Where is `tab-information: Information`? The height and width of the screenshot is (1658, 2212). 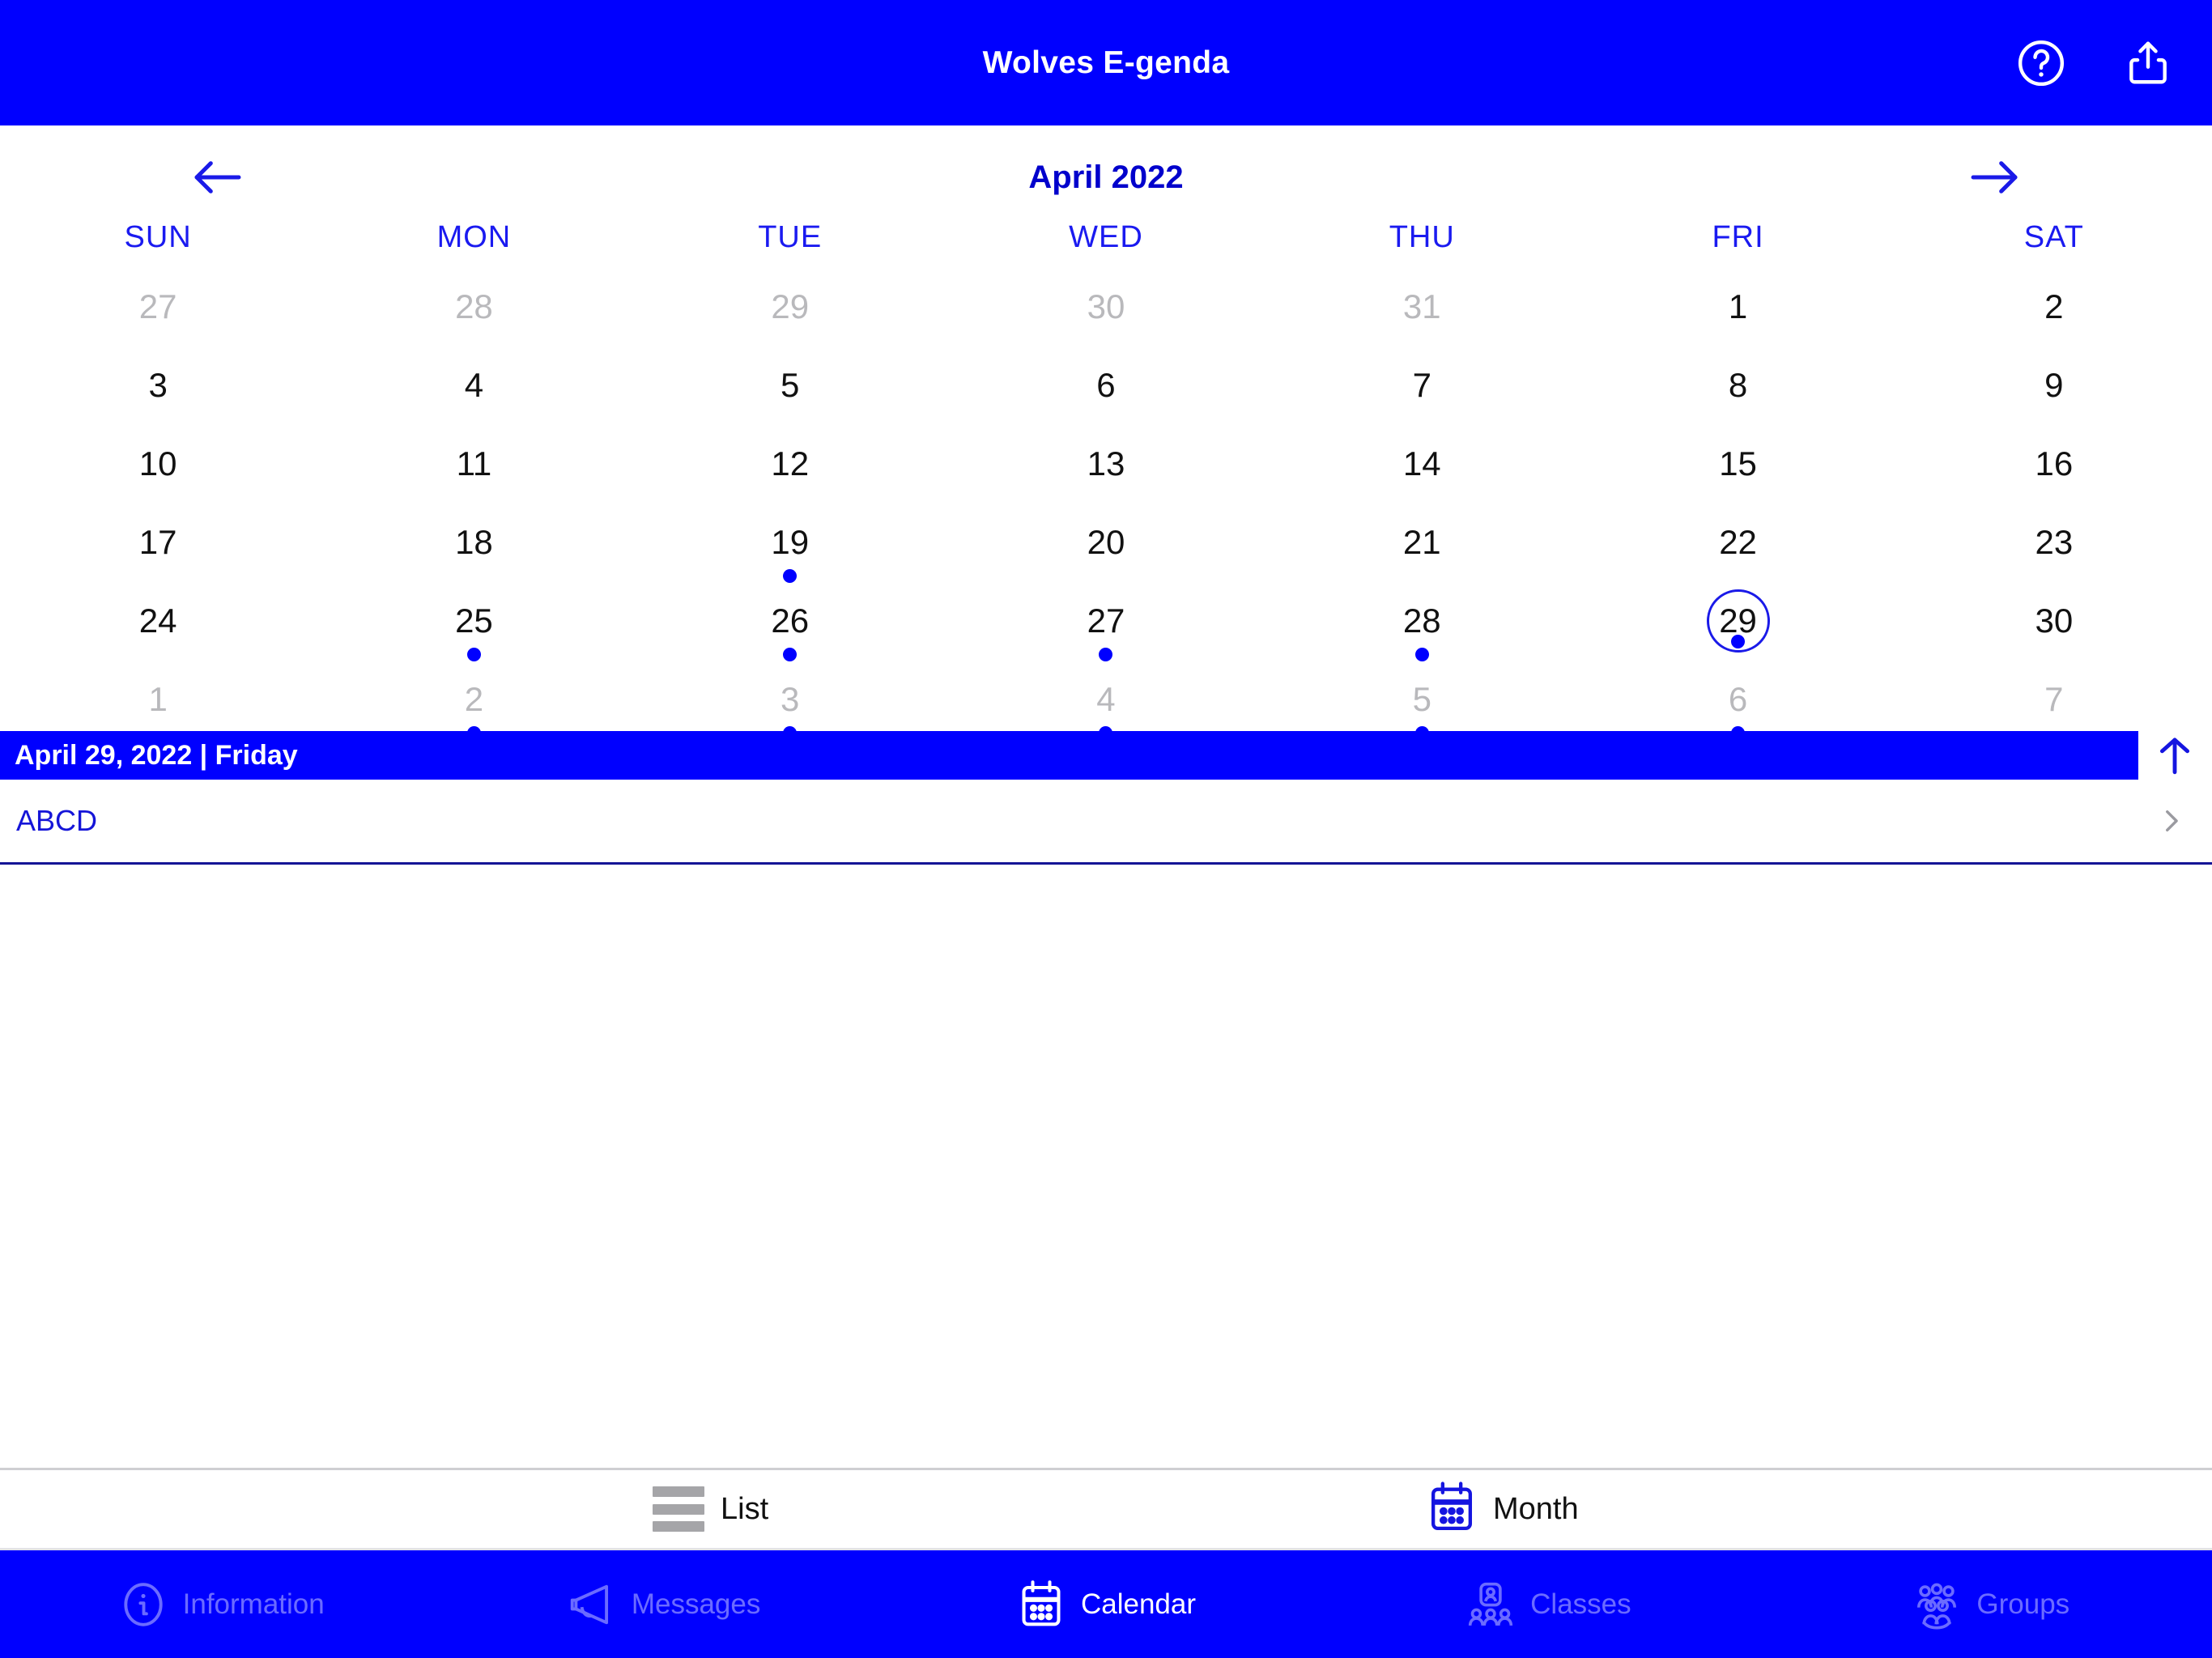
tab-information: Information is located at coordinates (221, 1604).